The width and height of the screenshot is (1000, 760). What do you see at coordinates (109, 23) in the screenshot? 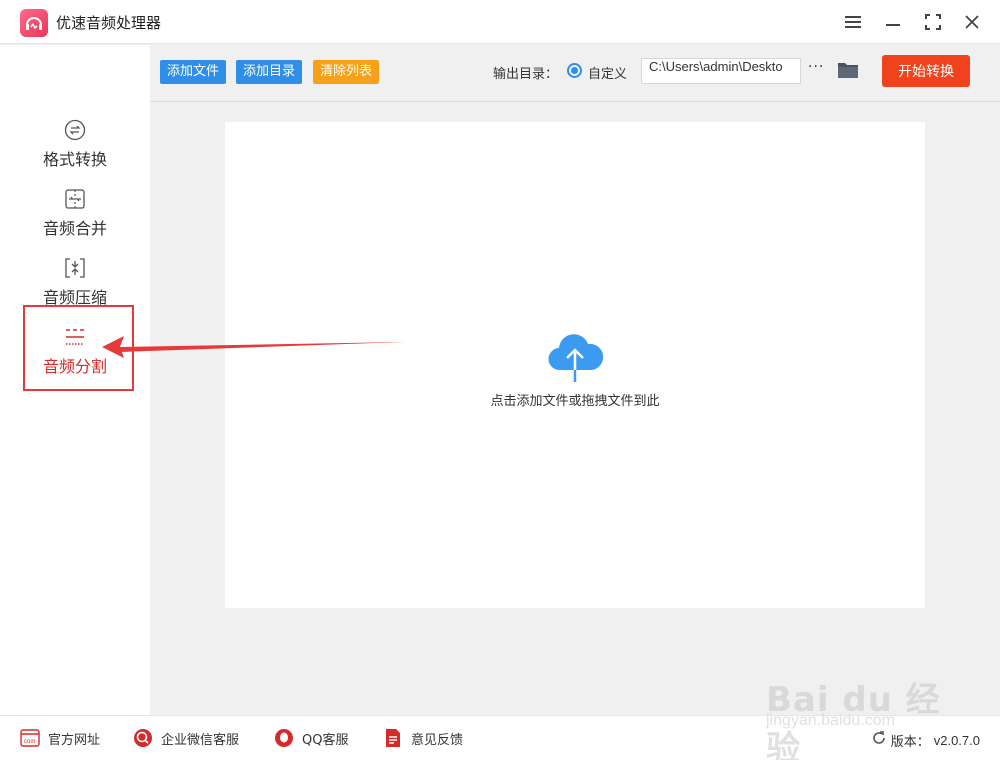
I see `app-title: 优速音频处理器` at bounding box center [109, 23].